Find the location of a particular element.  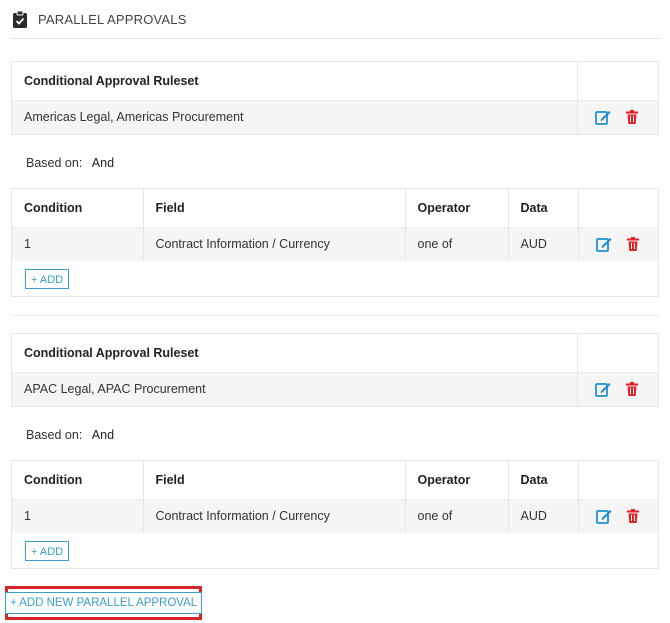

page-title: PARALLEL APPROVALS is located at coordinates (112, 19).